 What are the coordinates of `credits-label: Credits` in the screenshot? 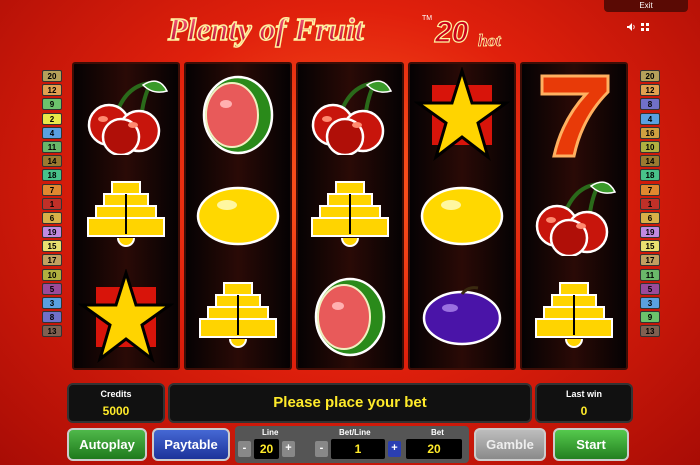 It's located at (116, 394).